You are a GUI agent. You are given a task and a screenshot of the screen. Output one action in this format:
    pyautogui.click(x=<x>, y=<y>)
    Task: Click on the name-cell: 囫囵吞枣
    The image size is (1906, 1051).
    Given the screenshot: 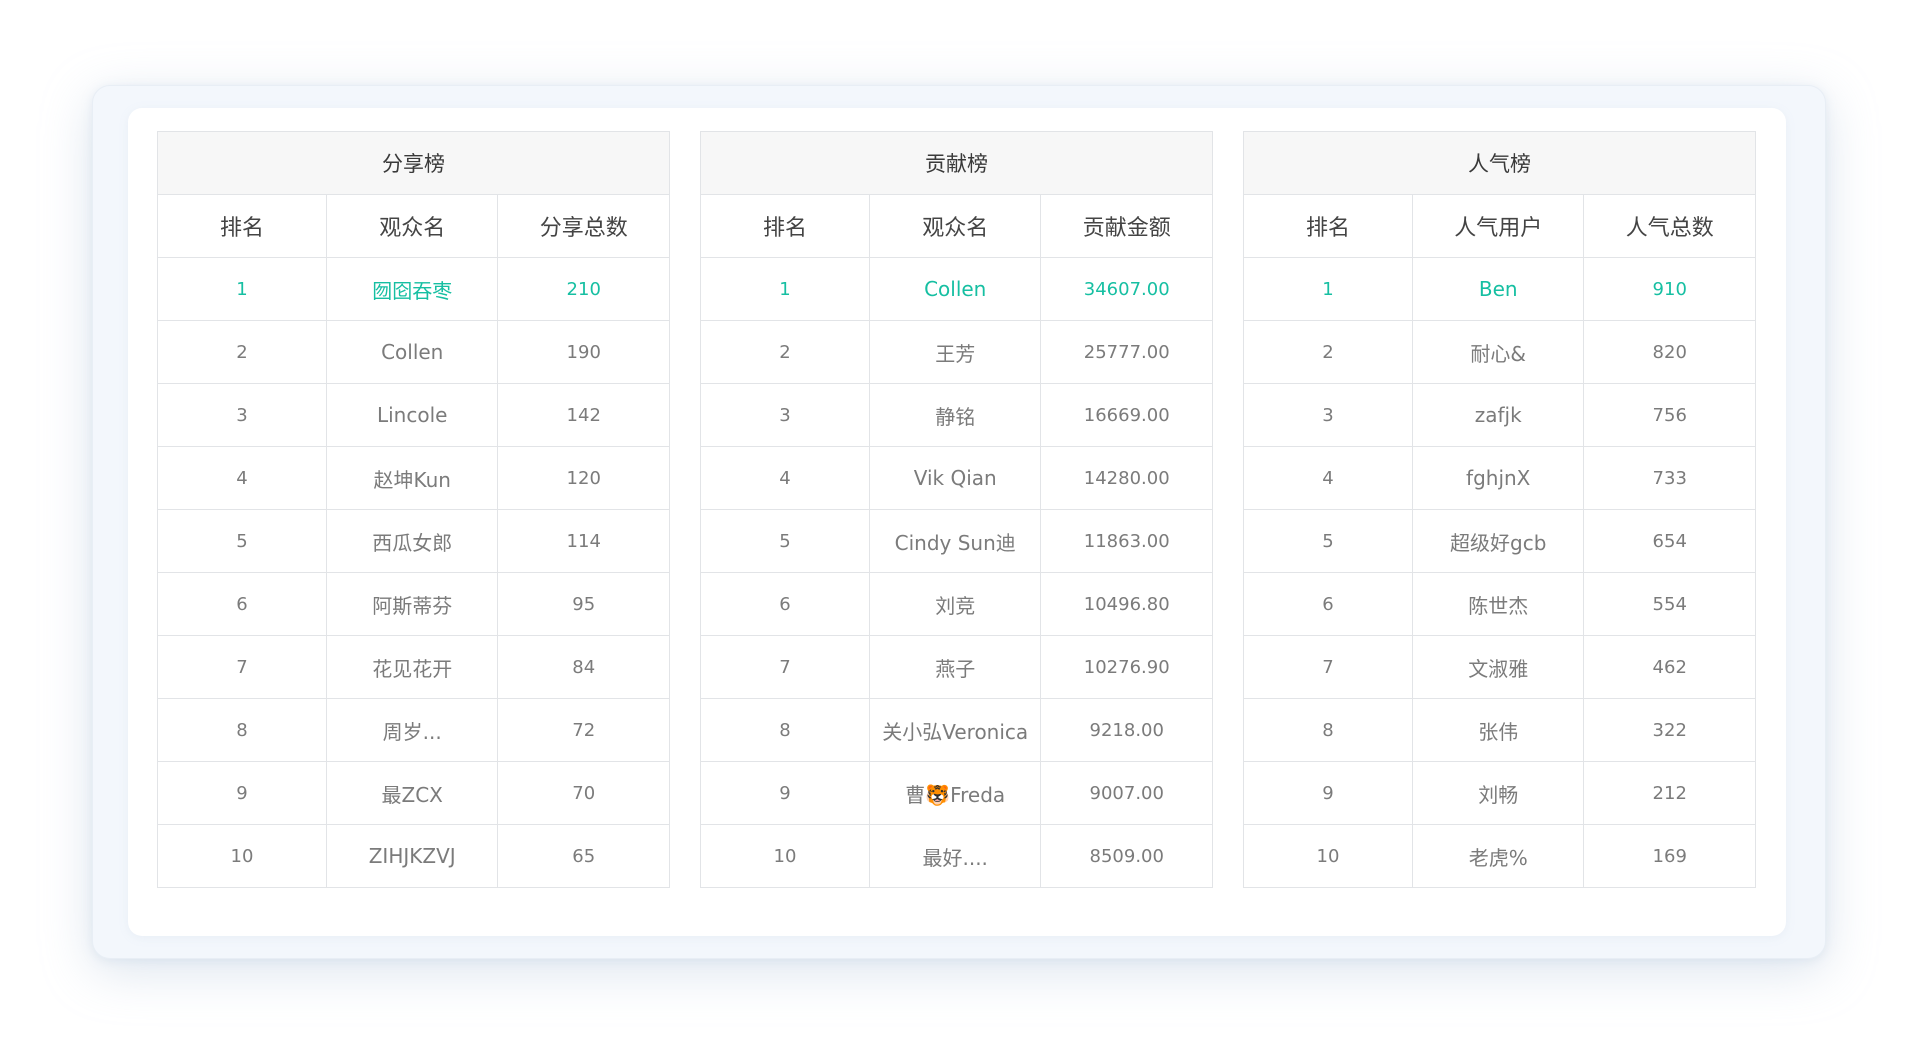 What is the action you would take?
    pyautogui.click(x=412, y=289)
    